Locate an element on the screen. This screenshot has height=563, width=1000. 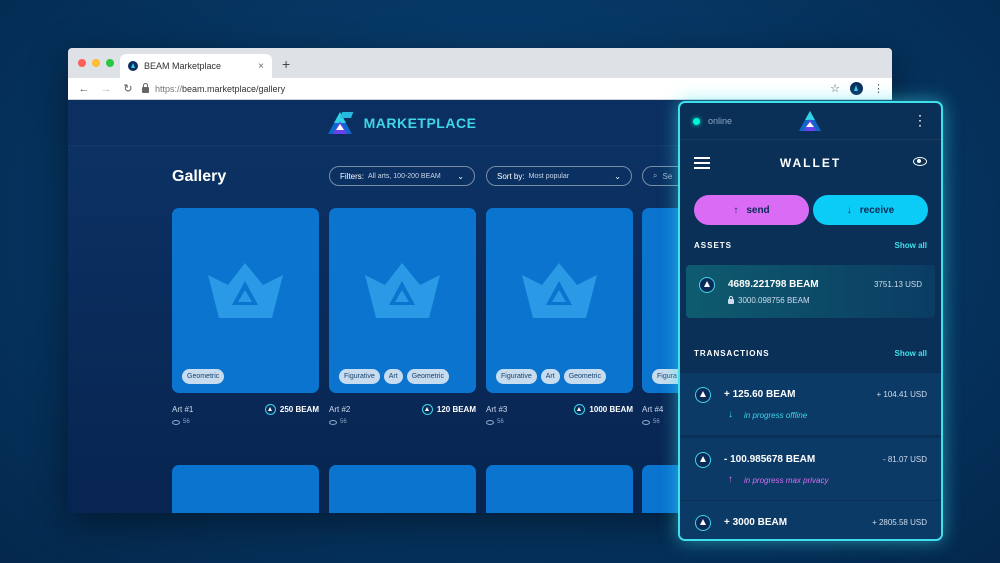
wallet-status-bar: online ⋮ is located at coordinates (810, 121).